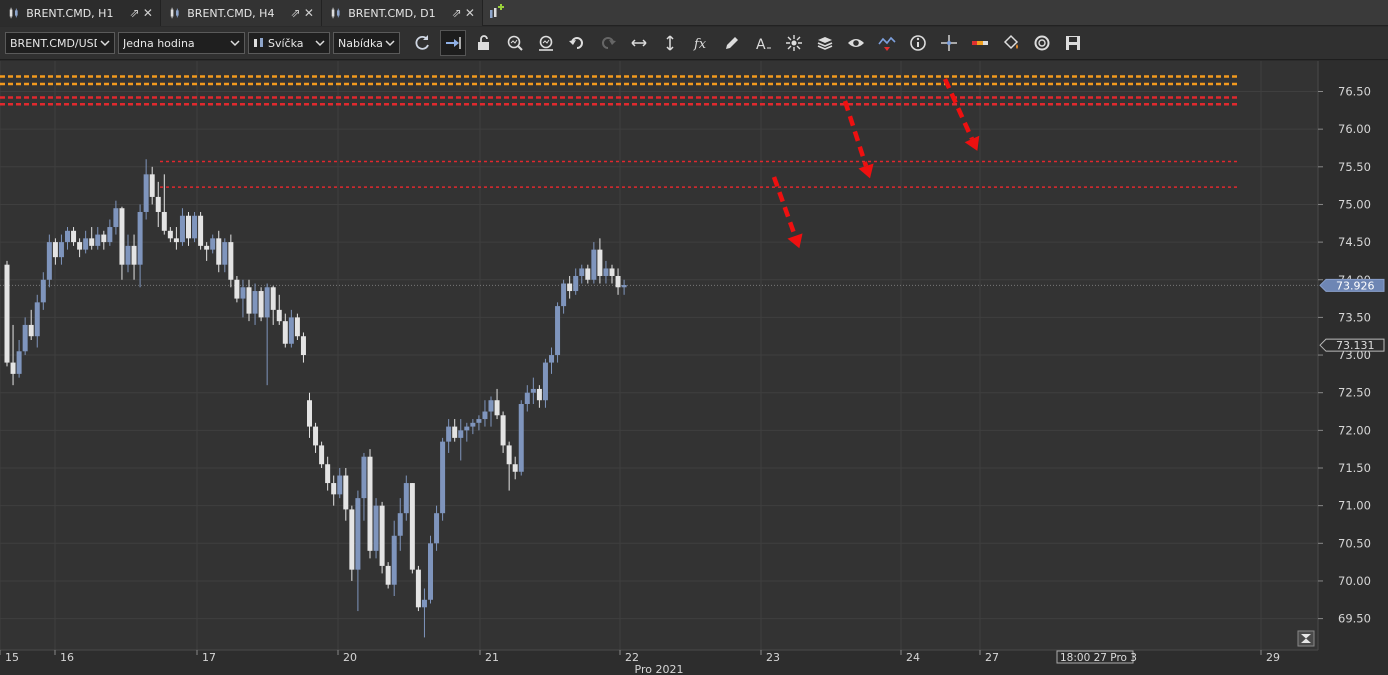  I want to click on horizontal-arrows-button, so click(639, 43).